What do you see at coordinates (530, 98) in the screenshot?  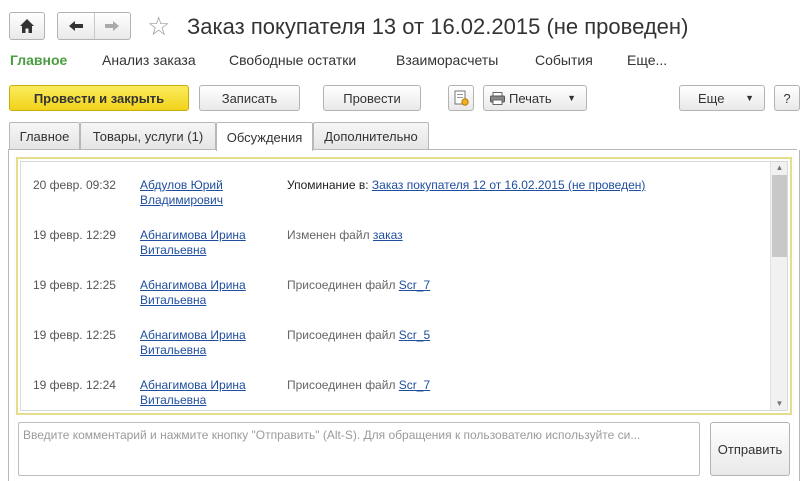 I see `print-label: Печать` at bounding box center [530, 98].